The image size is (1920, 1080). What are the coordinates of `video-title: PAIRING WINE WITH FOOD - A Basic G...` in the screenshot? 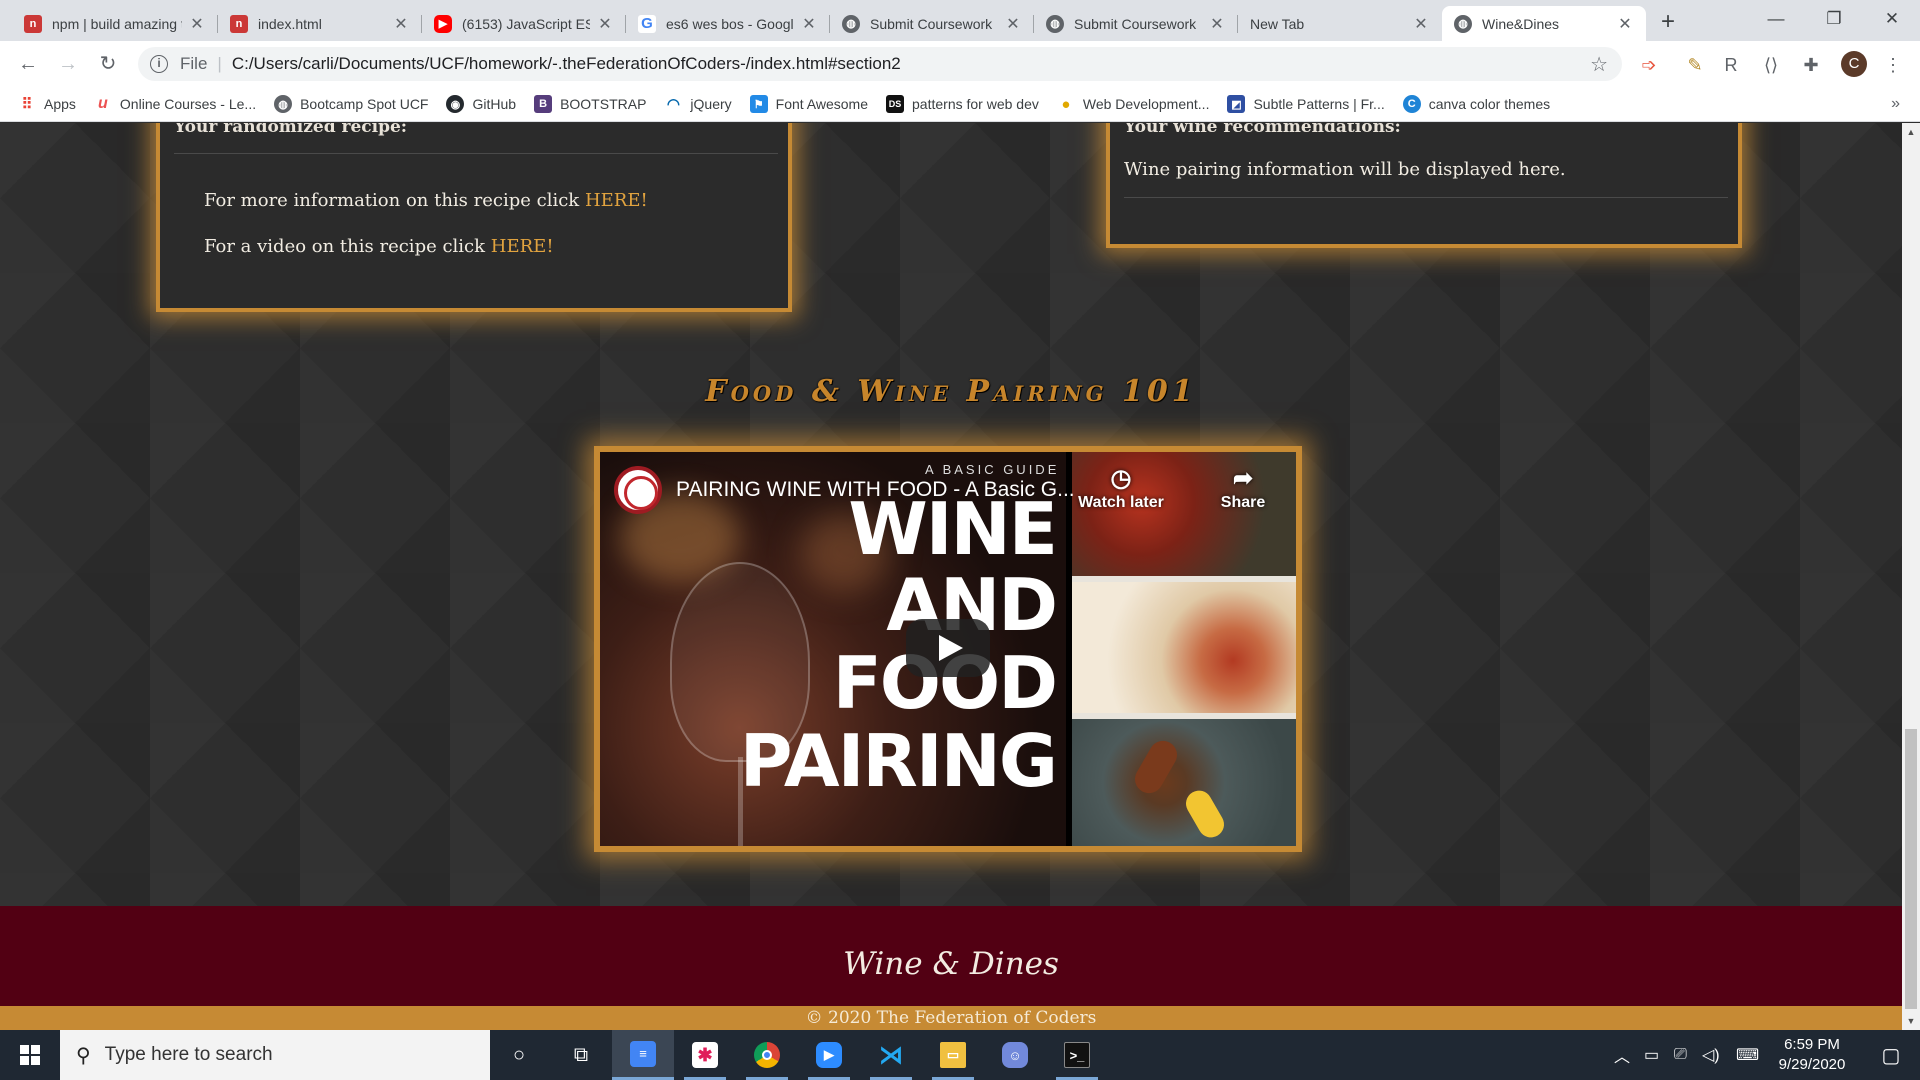 It's located at (875, 490).